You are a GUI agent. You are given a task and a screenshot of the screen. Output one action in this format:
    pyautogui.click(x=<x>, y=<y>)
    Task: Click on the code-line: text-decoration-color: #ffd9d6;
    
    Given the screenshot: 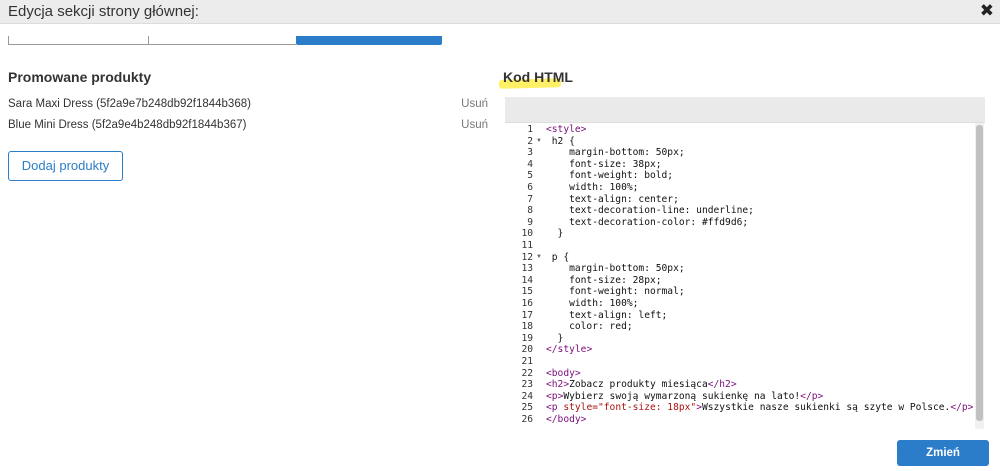 What is the action you would take?
    pyautogui.click(x=647, y=222)
    